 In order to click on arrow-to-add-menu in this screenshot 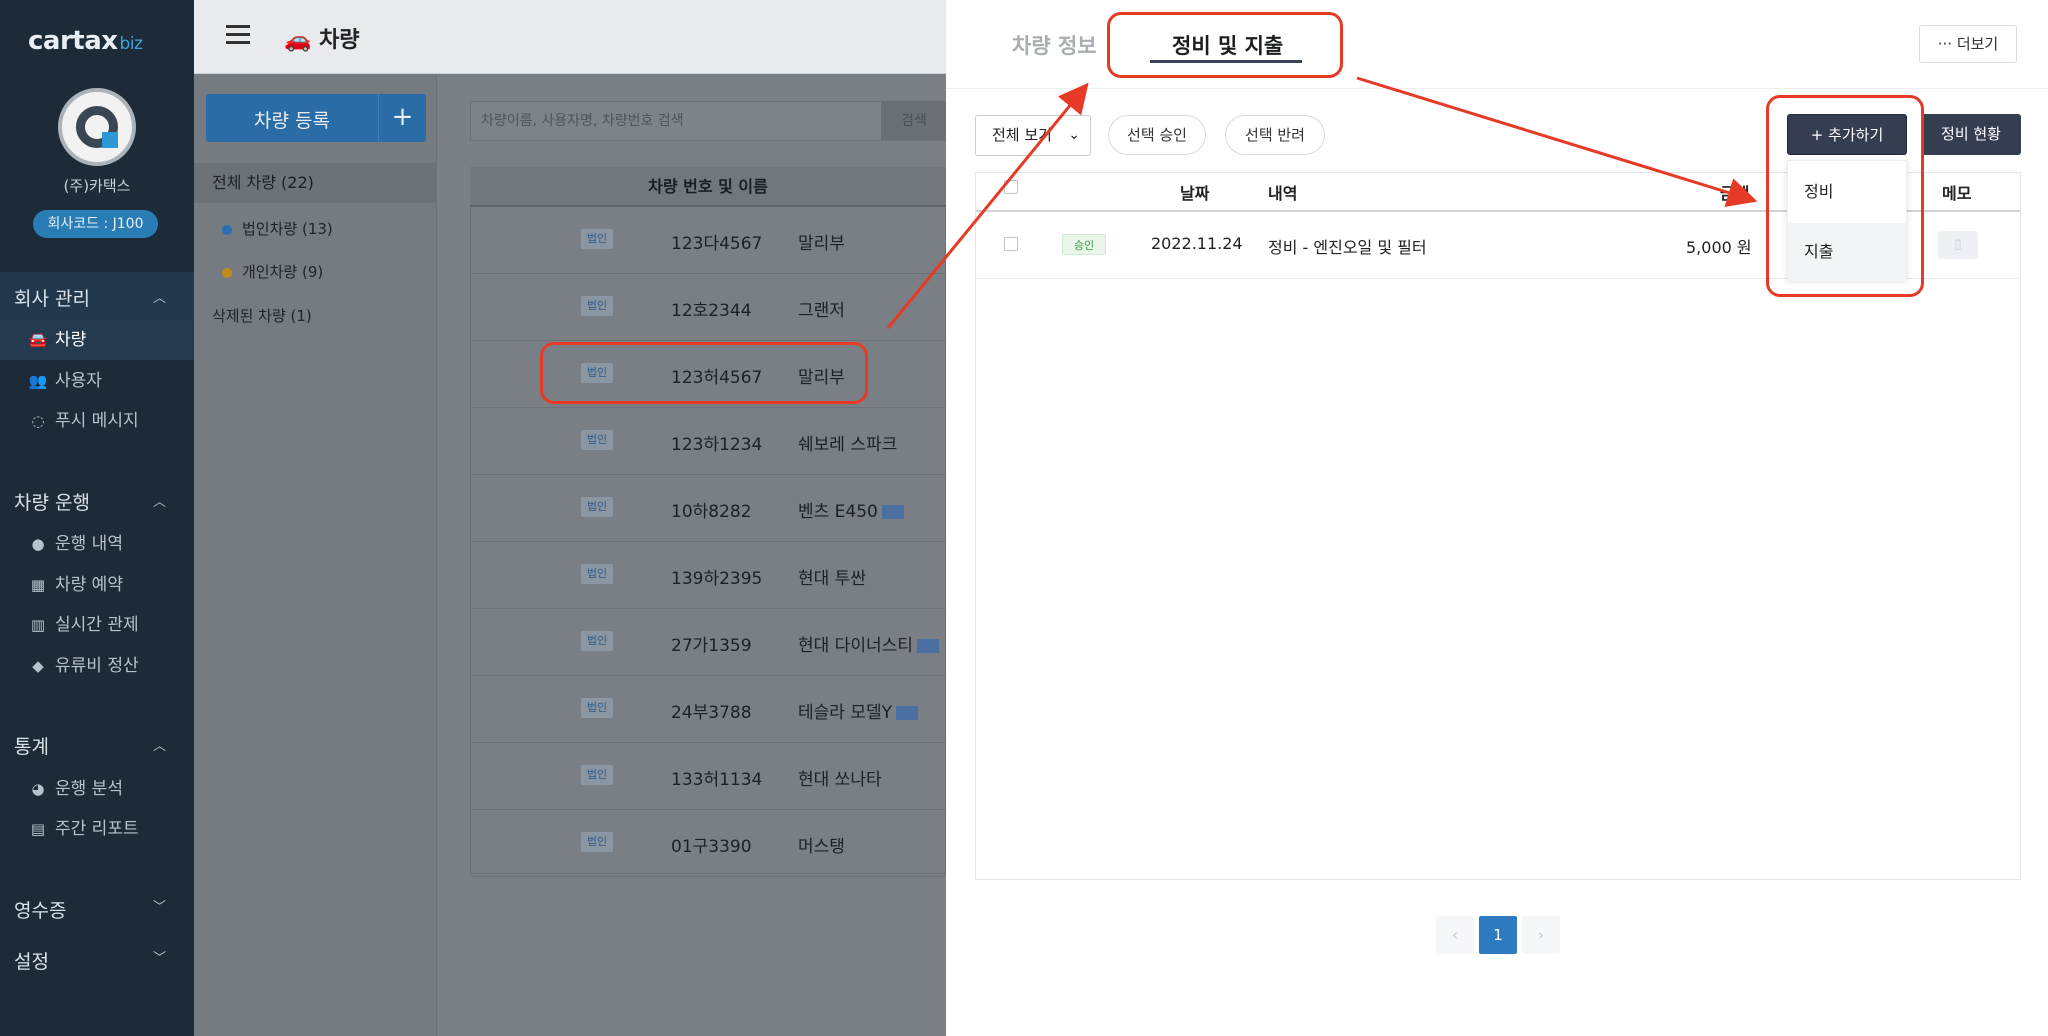, I will do `click(1557, 142)`.